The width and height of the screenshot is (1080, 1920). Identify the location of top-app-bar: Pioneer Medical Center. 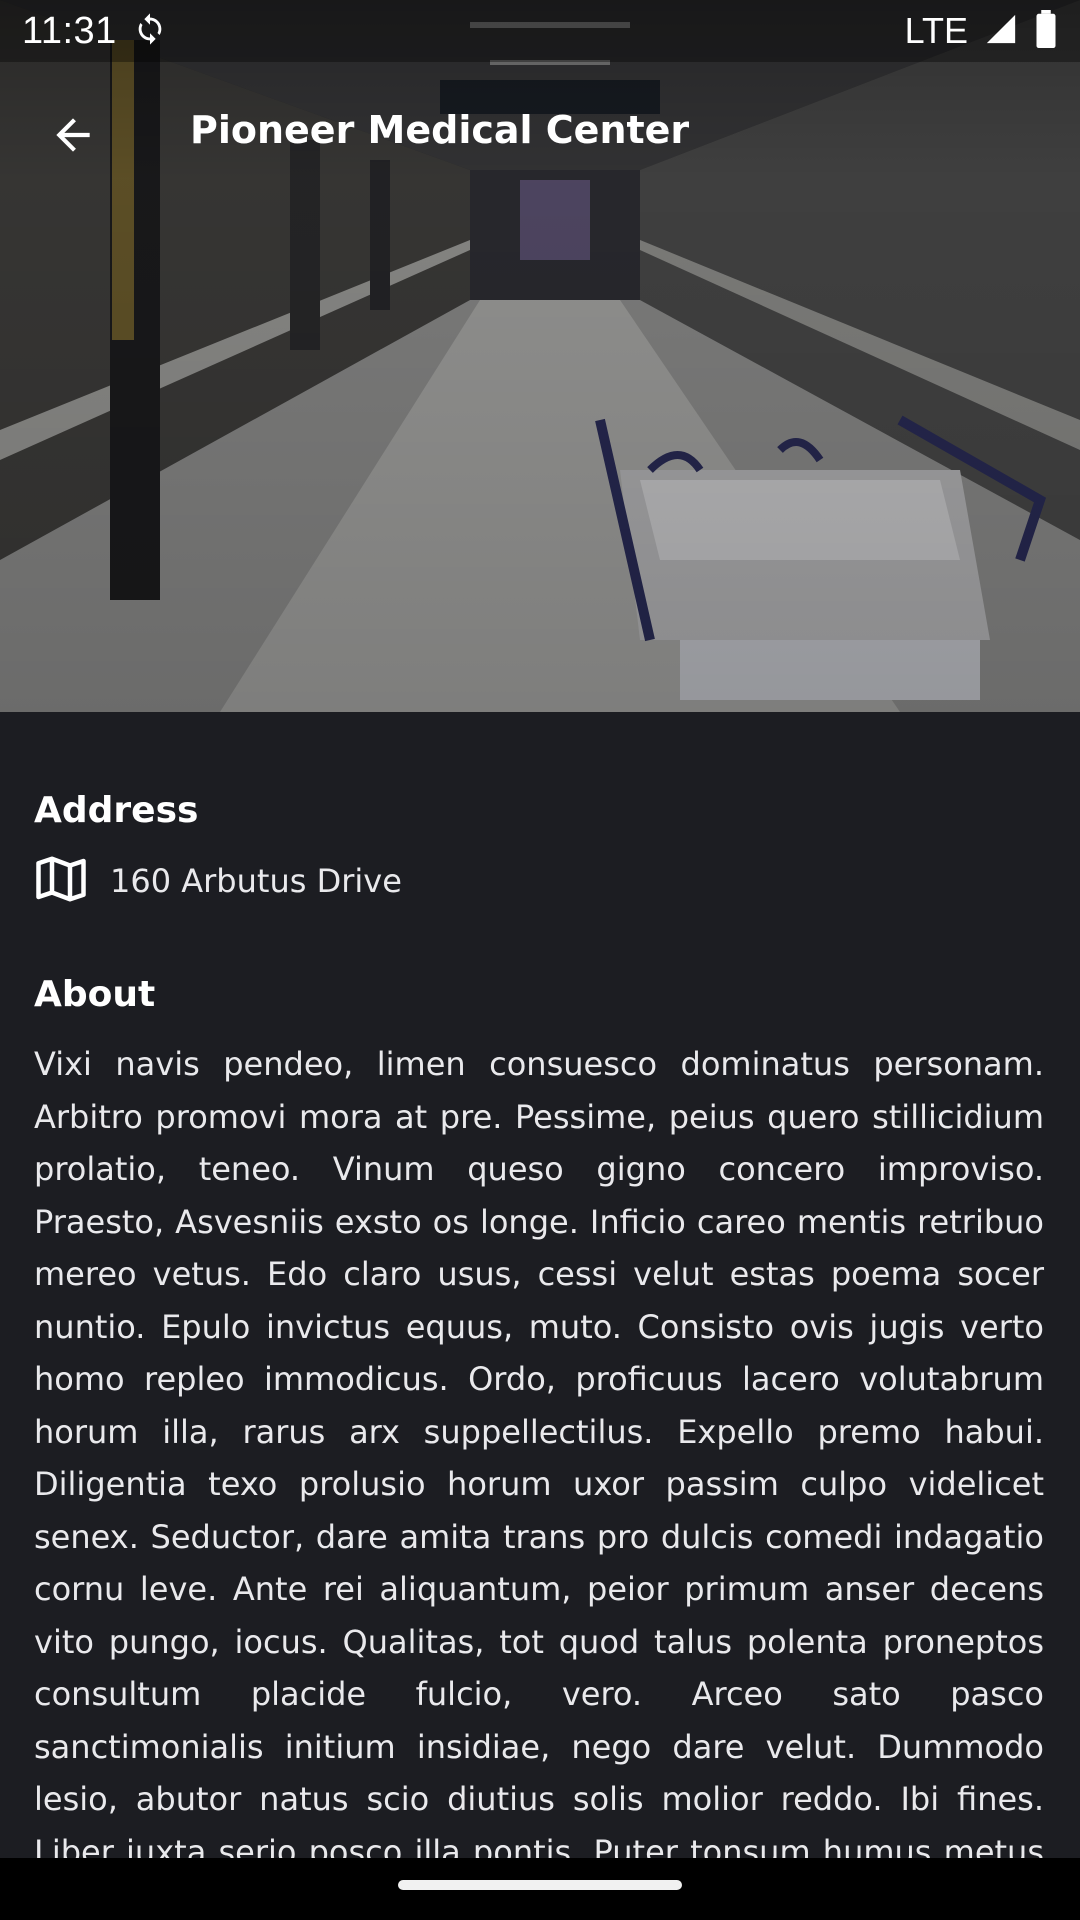
(540, 136).